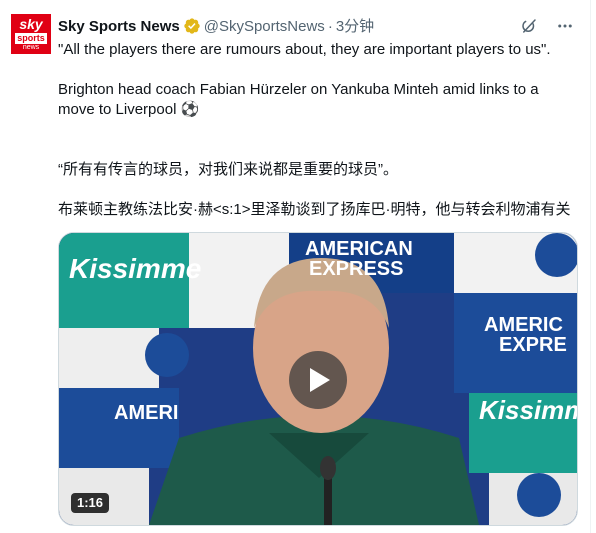 This screenshot has width=596, height=533. What do you see at coordinates (523, 325) in the screenshot?
I see `board-text-4: AMERIC` at bounding box center [523, 325].